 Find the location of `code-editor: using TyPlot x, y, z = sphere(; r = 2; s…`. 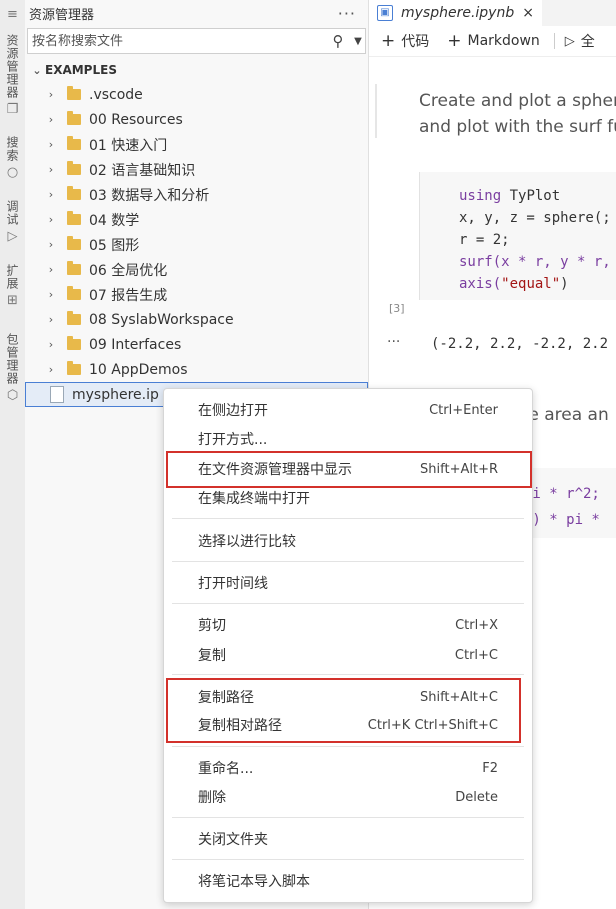

code-editor: using TyPlot x, y, z = sphere(; r = 2; s… is located at coordinates (535, 240).